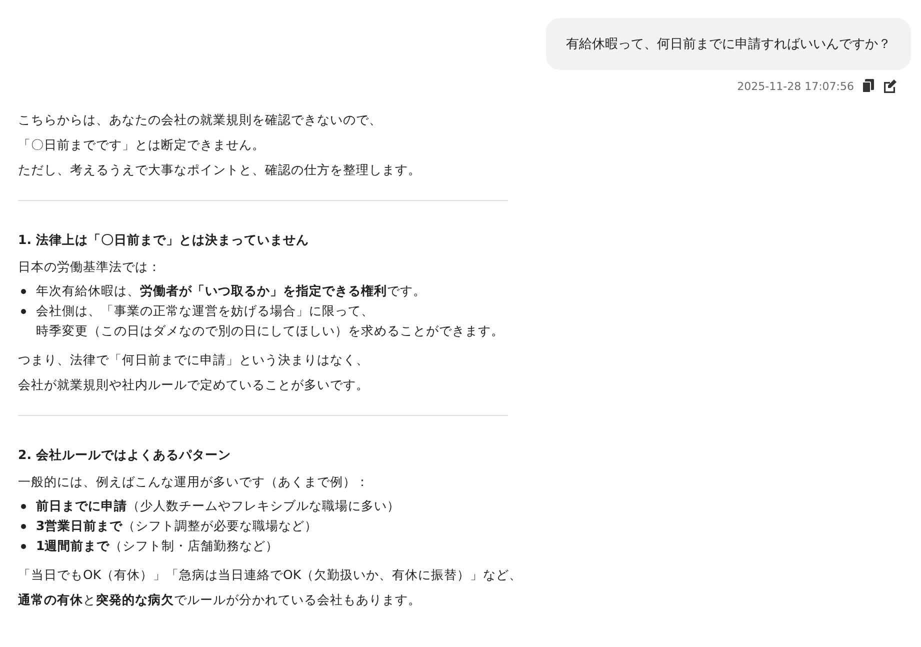 The image size is (921, 647). What do you see at coordinates (728, 44) in the screenshot?
I see `user-message: 有給休暇って、何日前までに申請すればいいんですか？` at bounding box center [728, 44].